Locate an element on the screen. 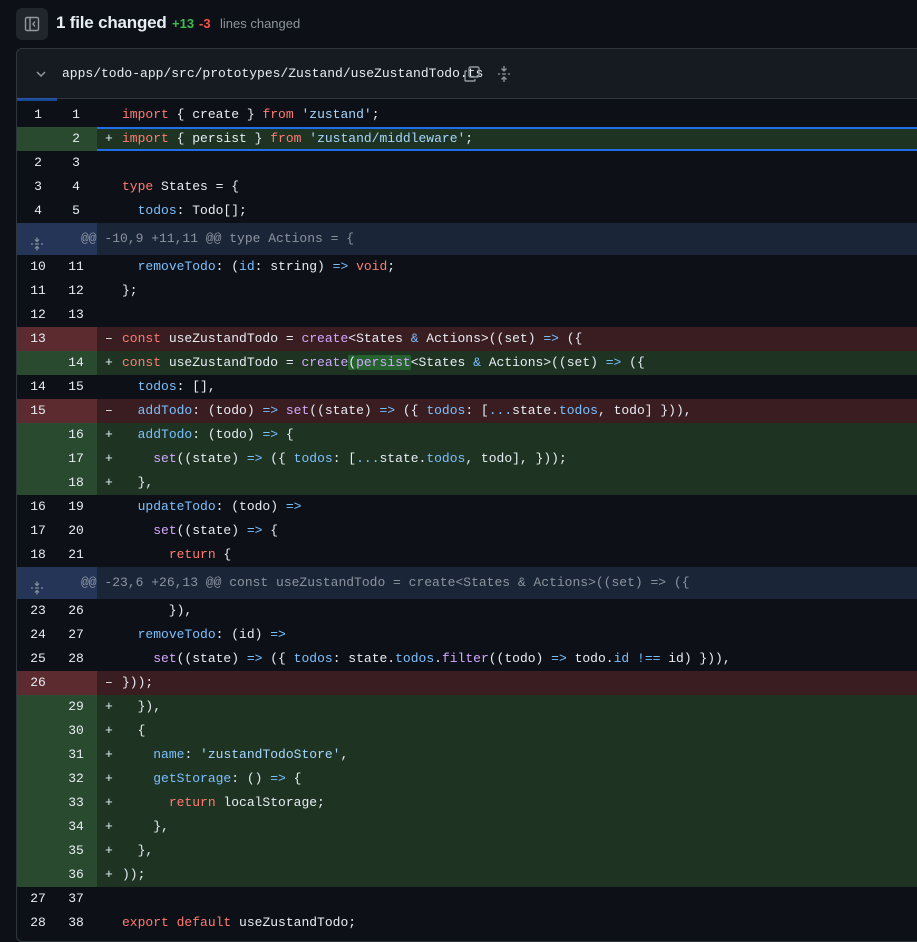 The width and height of the screenshot is (917, 942). old-line-number: 11 is located at coordinates (38, 291).